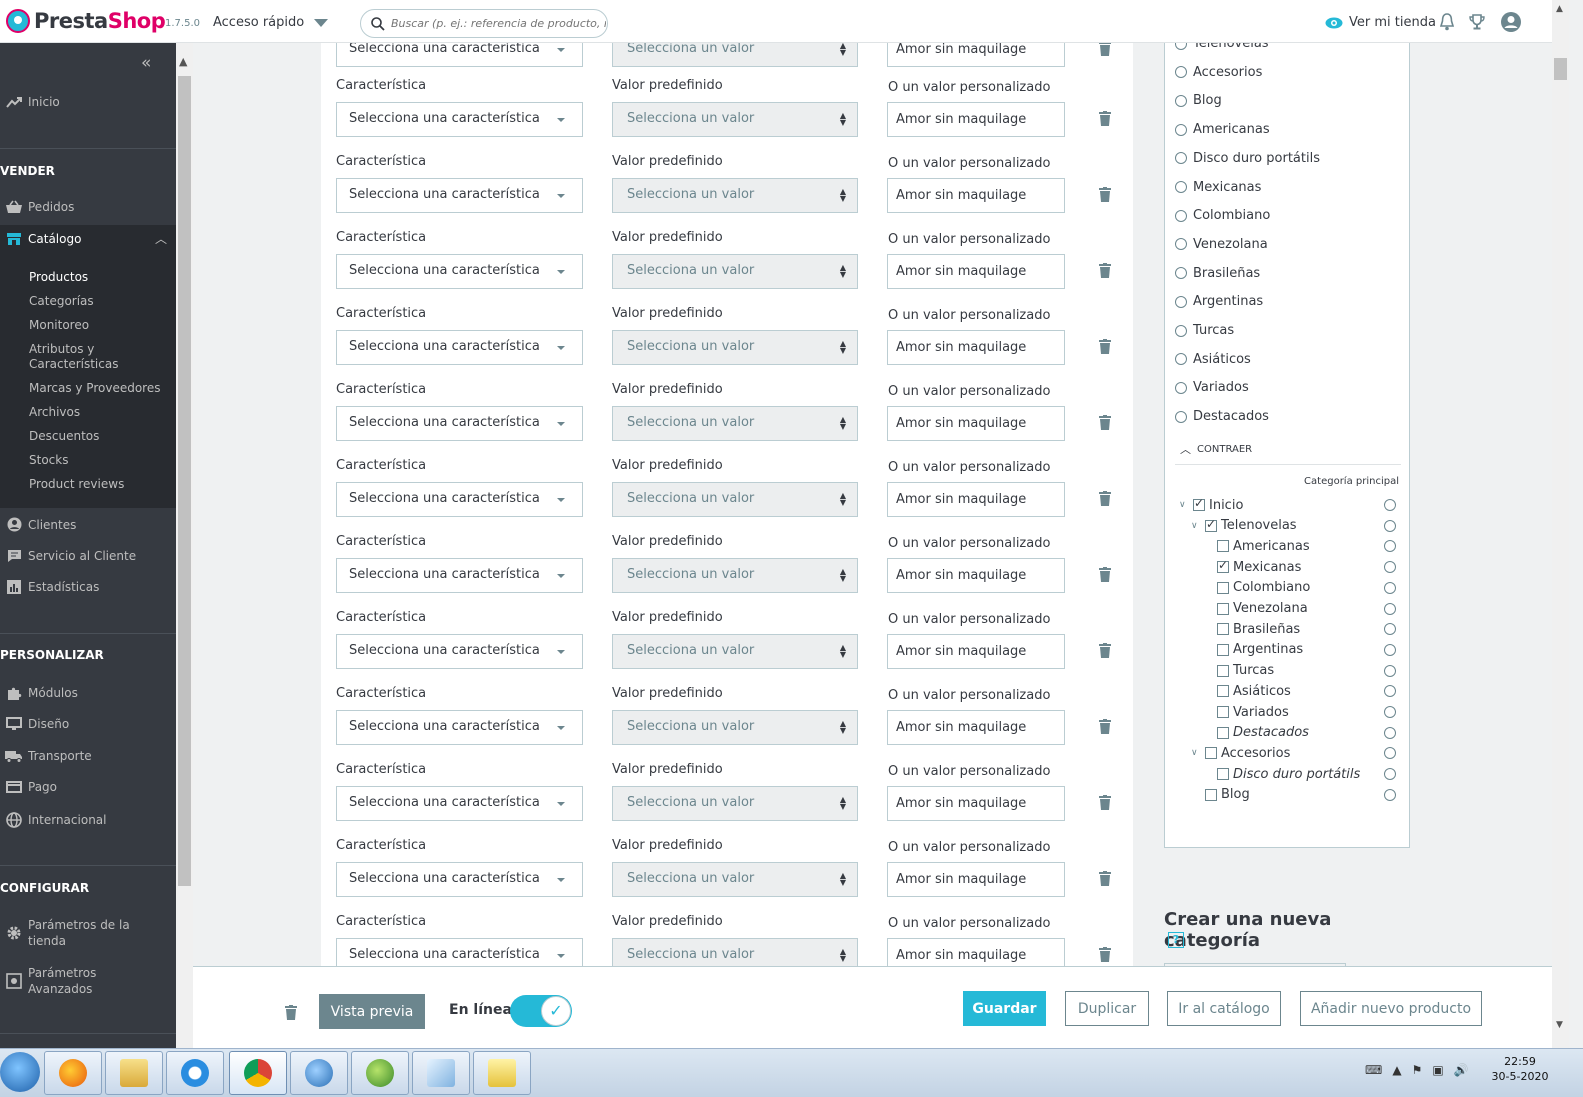  What do you see at coordinates (1511, 22) in the screenshot?
I see `user-account-icon` at bounding box center [1511, 22].